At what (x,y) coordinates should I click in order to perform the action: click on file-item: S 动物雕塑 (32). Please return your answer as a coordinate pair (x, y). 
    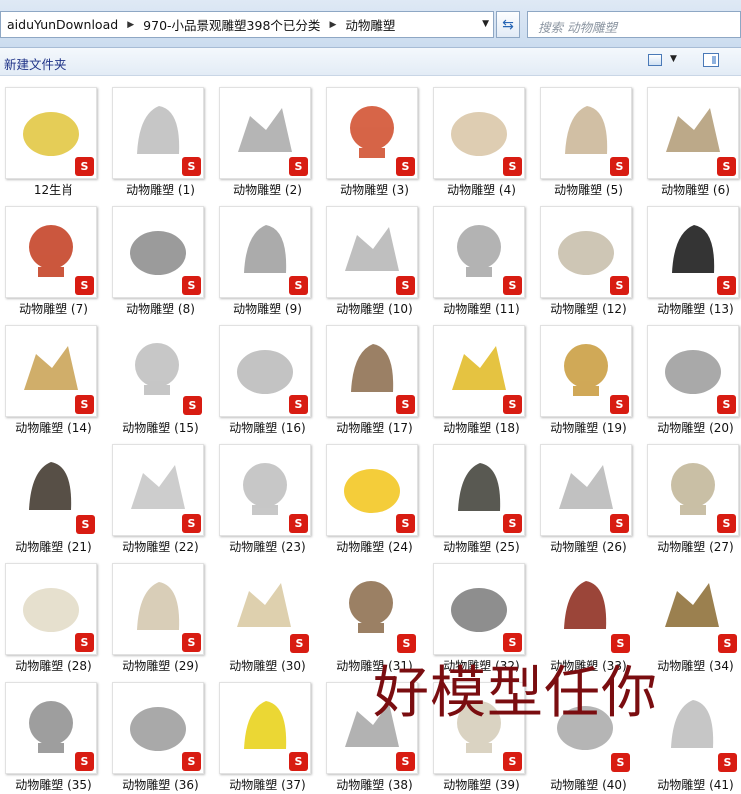
    Looking at the image, I should click on (481, 615).